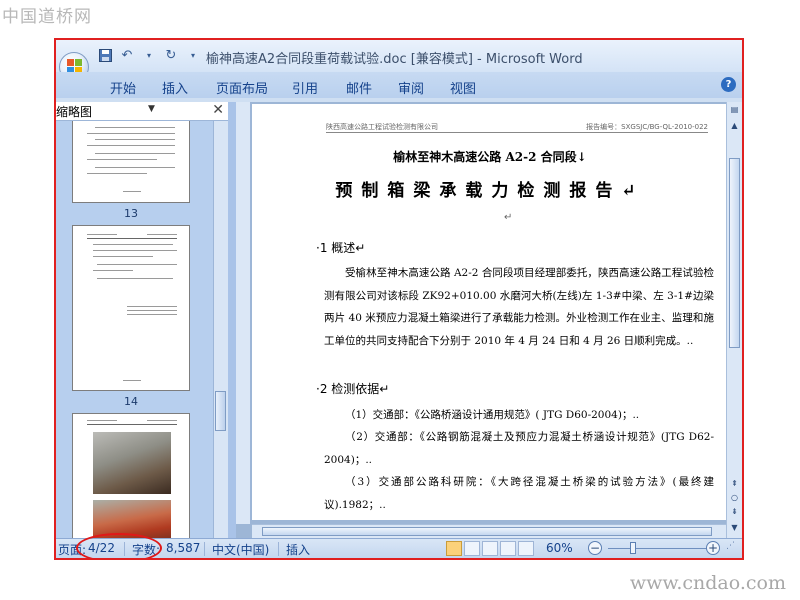 The height and width of the screenshot is (600, 800). What do you see at coordinates (183, 548) in the screenshot?
I see `word-count-value: 8,587` at bounding box center [183, 548].